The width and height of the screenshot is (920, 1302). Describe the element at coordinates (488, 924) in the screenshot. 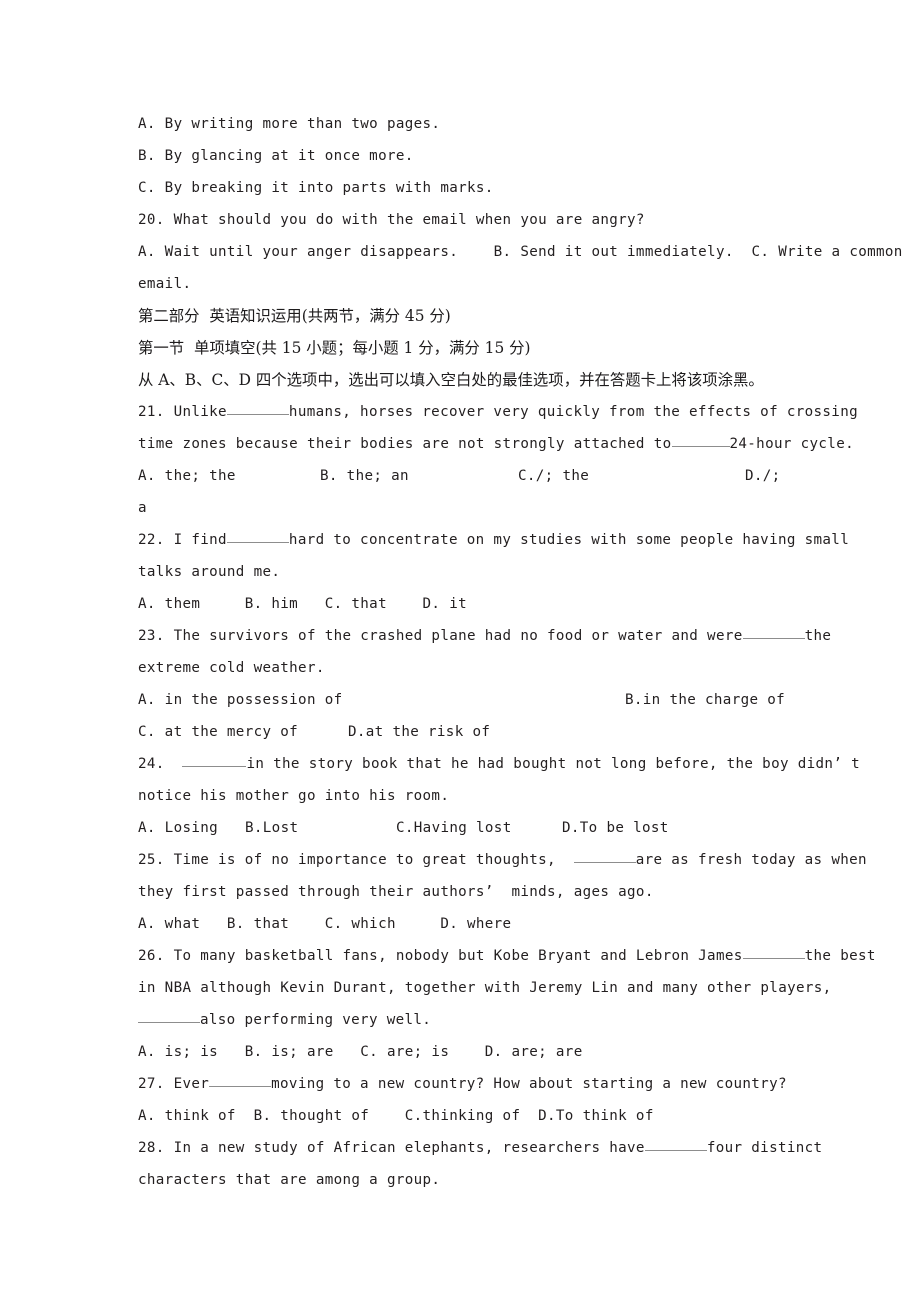

I see `option-line: A. what B. that C. which D. where` at that location.